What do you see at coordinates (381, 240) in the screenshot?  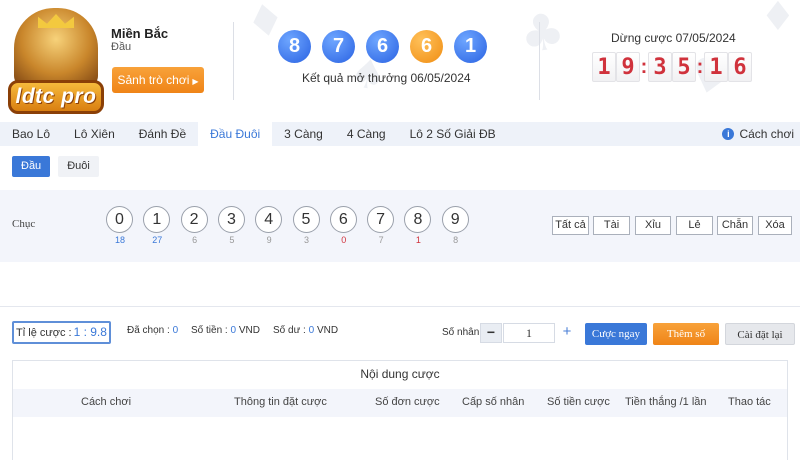 I see `number-frequency: 7` at bounding box center [381, 240].